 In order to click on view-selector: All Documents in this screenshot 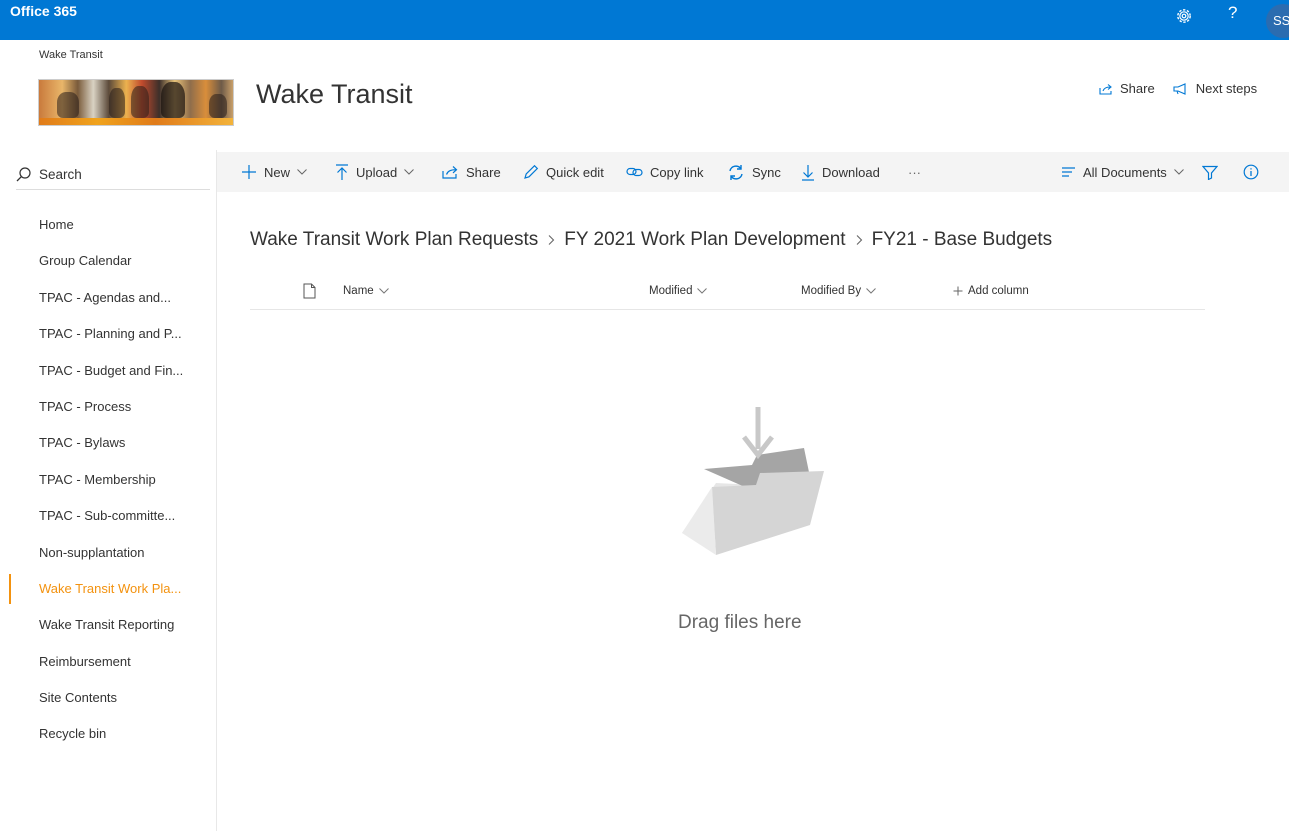, I will do `click(1122, 172)`.